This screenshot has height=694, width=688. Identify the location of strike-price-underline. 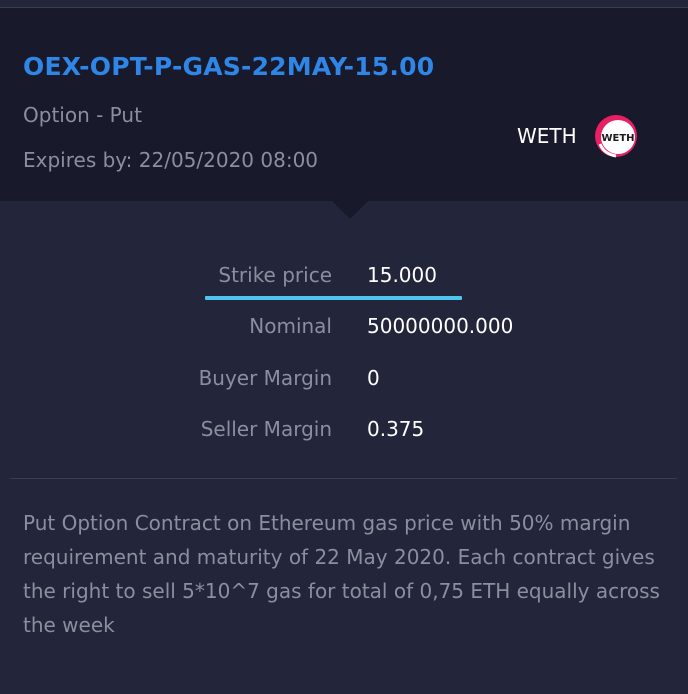
(333, 298).